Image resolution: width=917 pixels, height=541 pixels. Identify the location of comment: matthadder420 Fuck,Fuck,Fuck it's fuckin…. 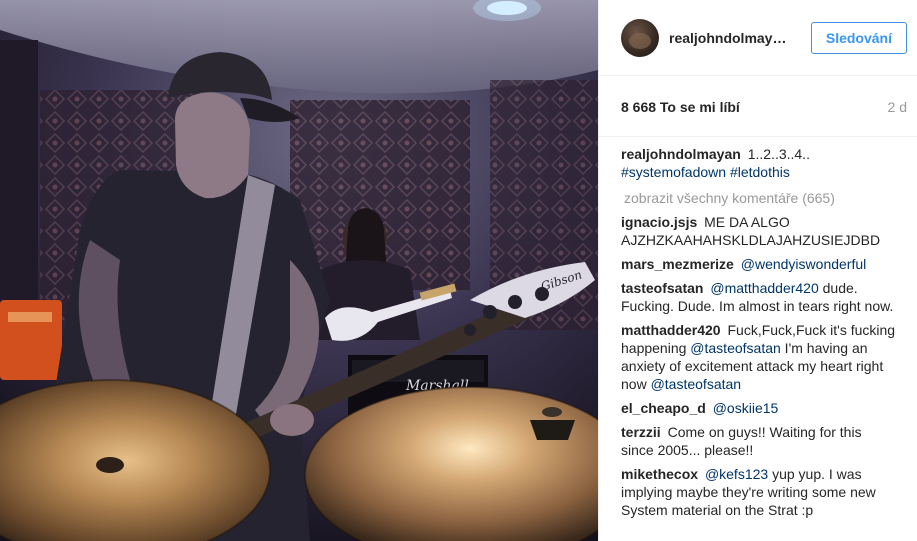
(759, 357).